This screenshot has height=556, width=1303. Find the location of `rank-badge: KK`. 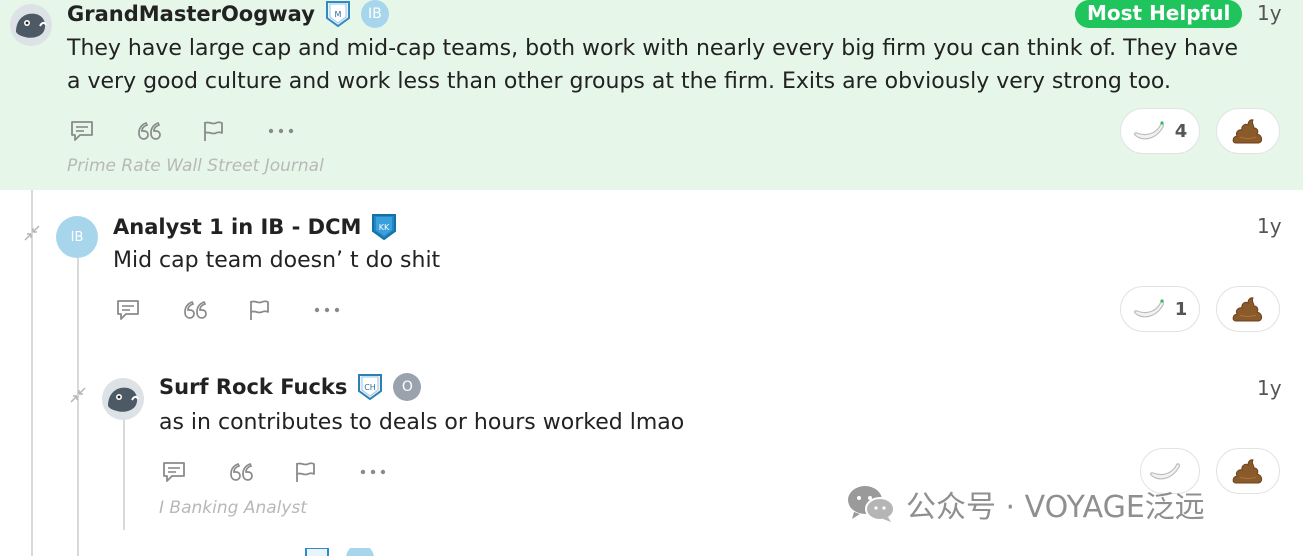

rank-badge: KK is located at coordinates (384, 227).